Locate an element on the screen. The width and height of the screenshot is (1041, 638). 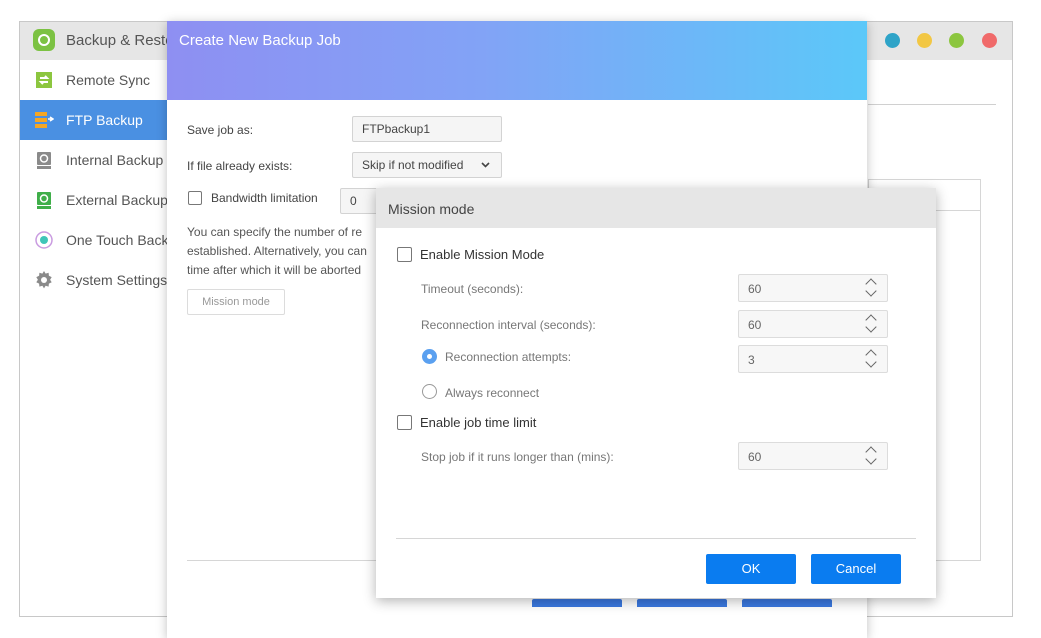
sidebar-item-label: Remote Sync is located at coordinates (108, 80).